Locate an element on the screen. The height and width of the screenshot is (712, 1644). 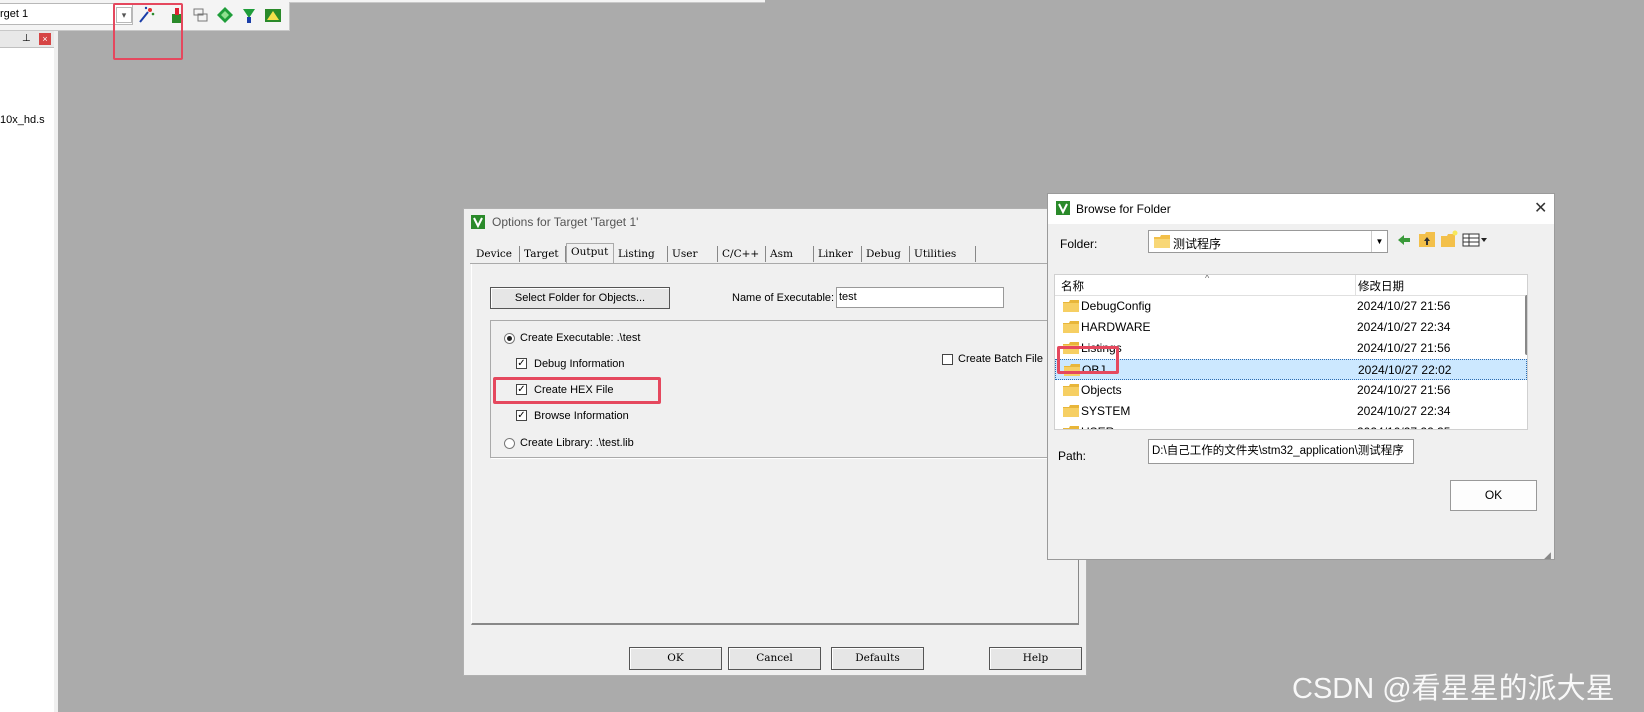
view-menu-icon is located at coordinates (1475, 240).